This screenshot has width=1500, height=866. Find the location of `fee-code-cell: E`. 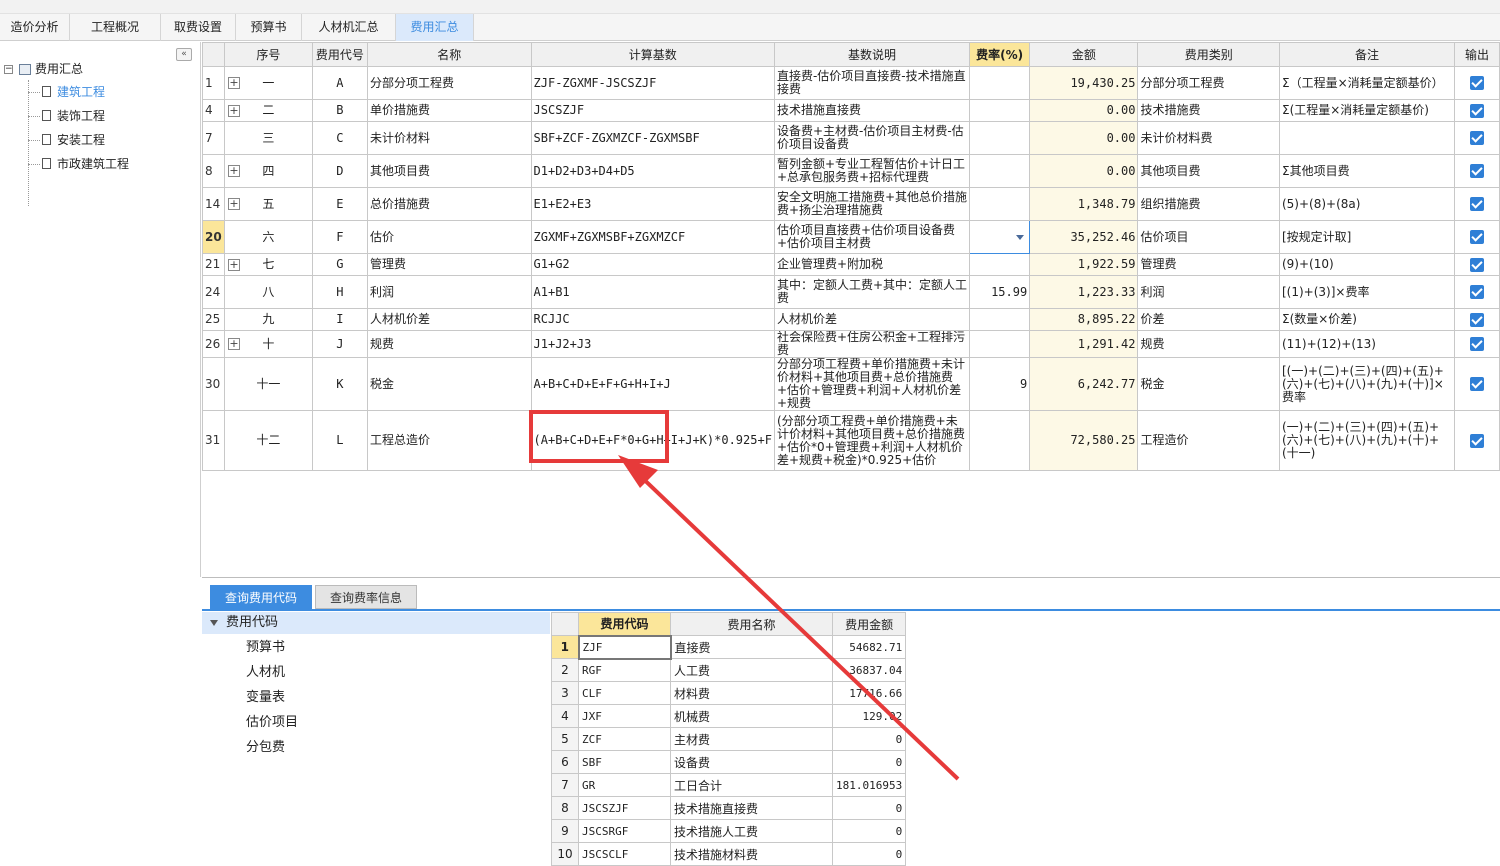

fee-code-cell: E is located at coordinates (339, 204).